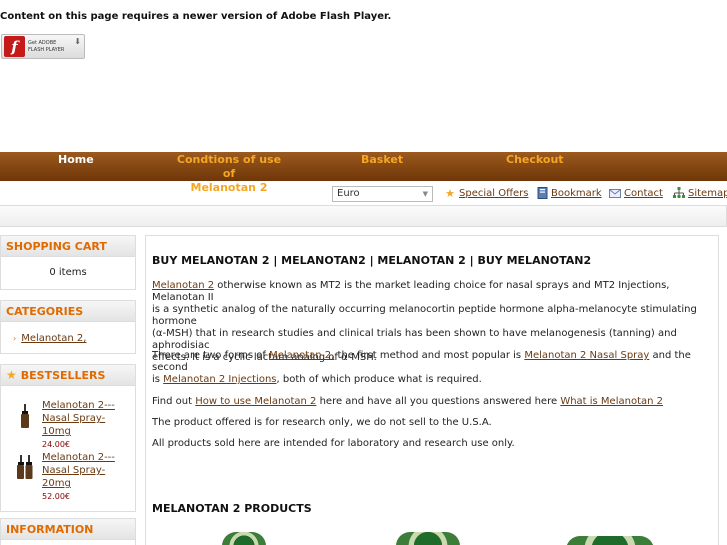 The width and height of the screenshot is (727, 545). I want to click on nav-checkout: Checkout, so click(535, 160).